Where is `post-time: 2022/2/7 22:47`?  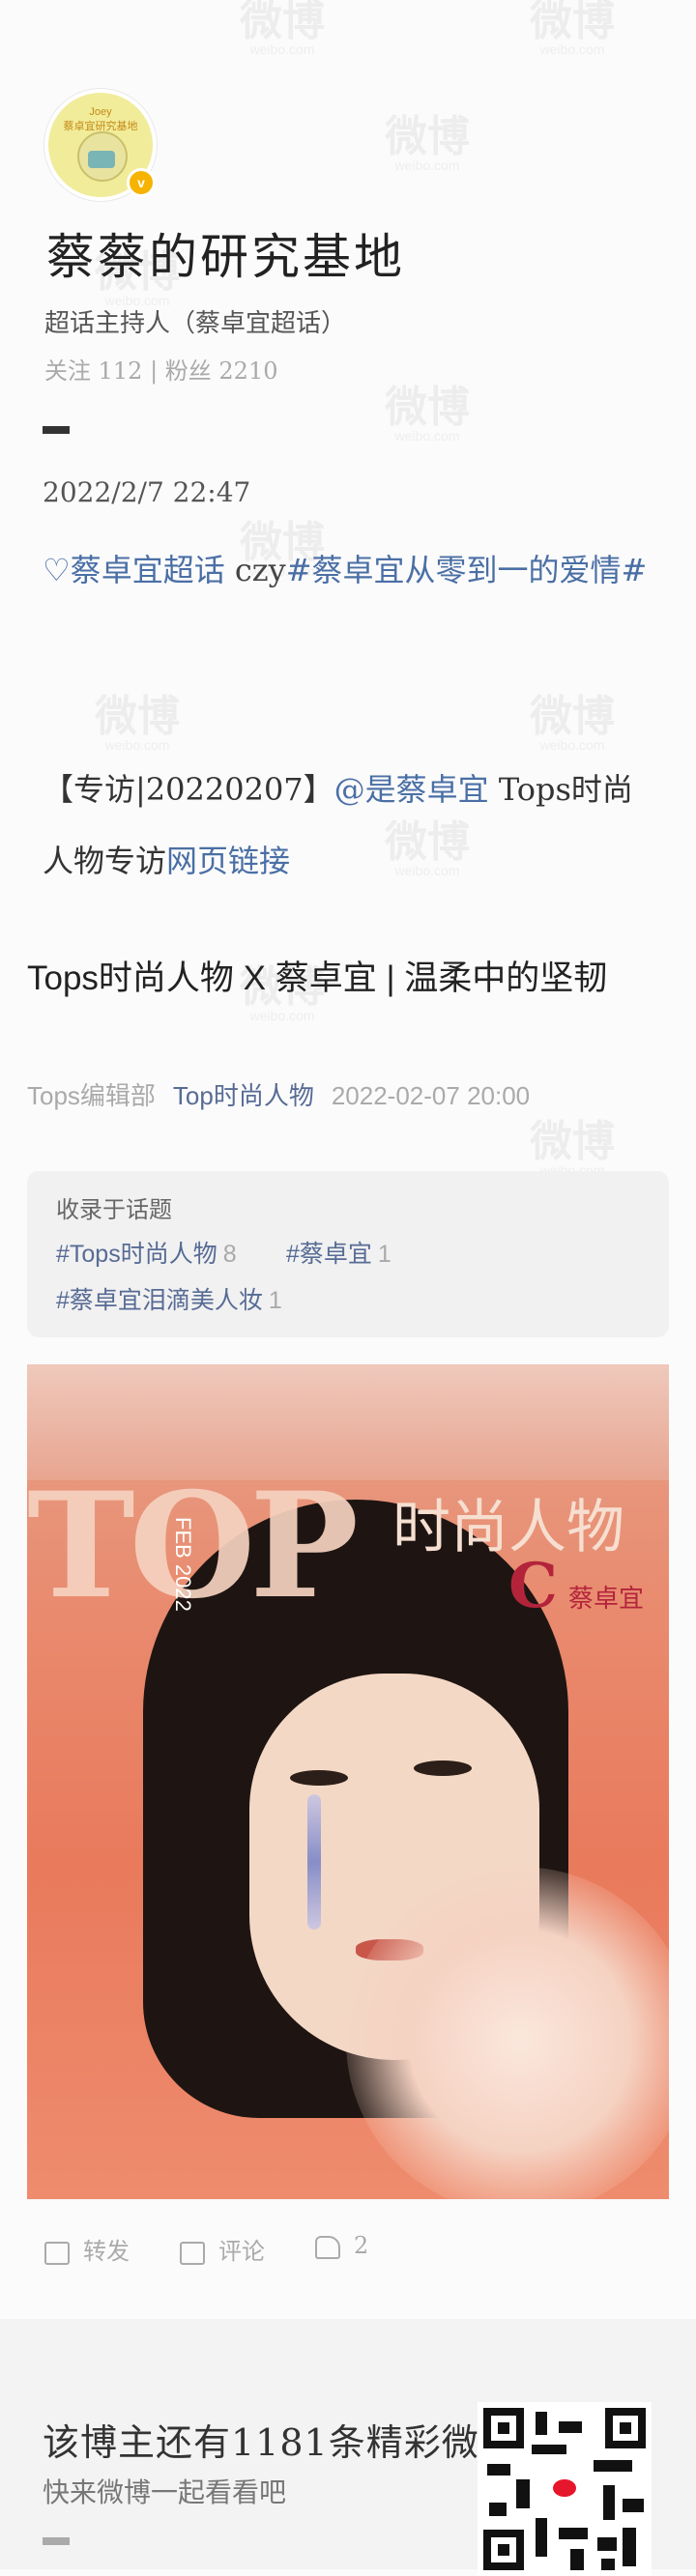
post-time: 2022/2/7 22:47 is located at coordinates (147, 492).